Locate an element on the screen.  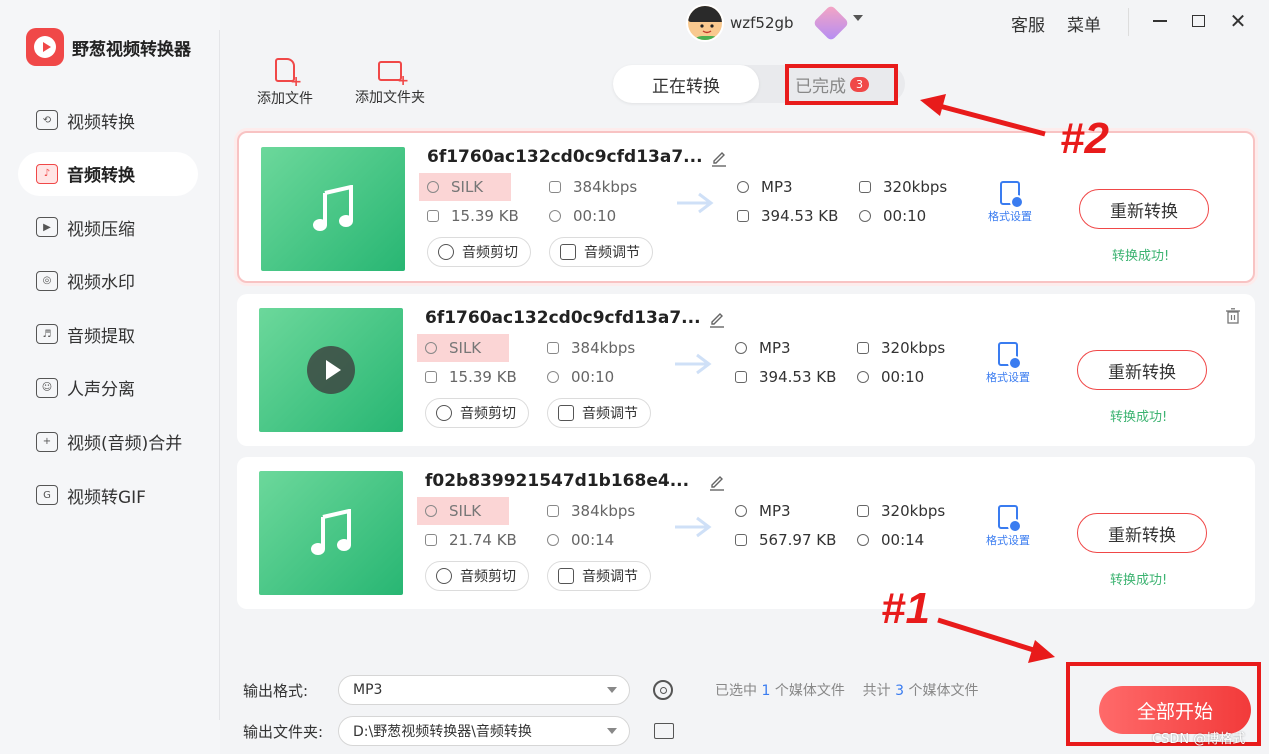
total-count: 3 is located at coordinates (900, 691).